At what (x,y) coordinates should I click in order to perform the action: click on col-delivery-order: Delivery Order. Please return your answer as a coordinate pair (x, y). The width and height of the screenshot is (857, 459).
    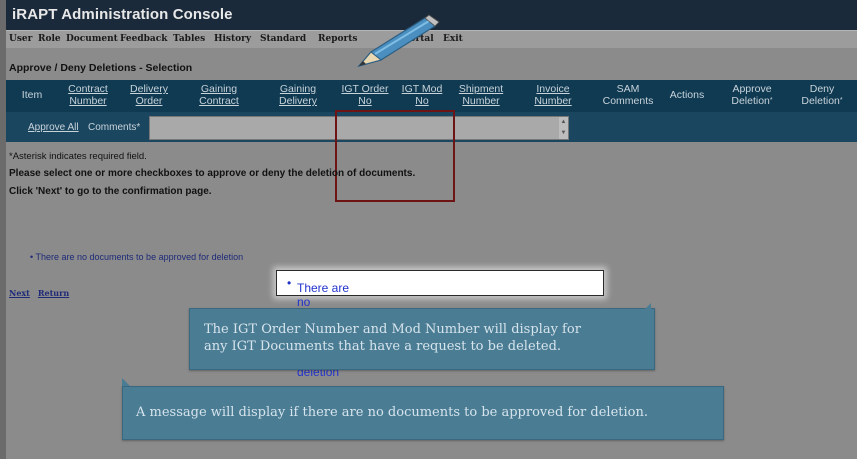
    Looking at the image, I should click on (149, 95).